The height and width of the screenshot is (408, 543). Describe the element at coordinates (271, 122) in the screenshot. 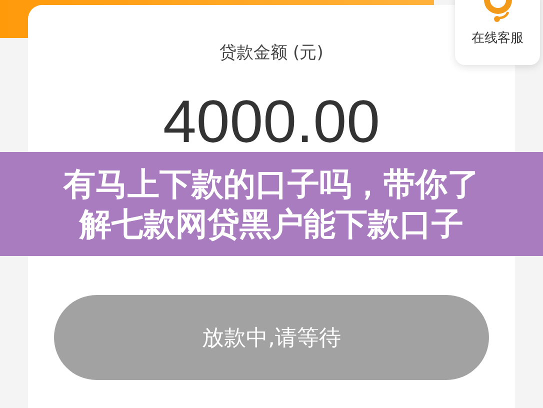

I see `loan-amount: 4000.00` at that location.